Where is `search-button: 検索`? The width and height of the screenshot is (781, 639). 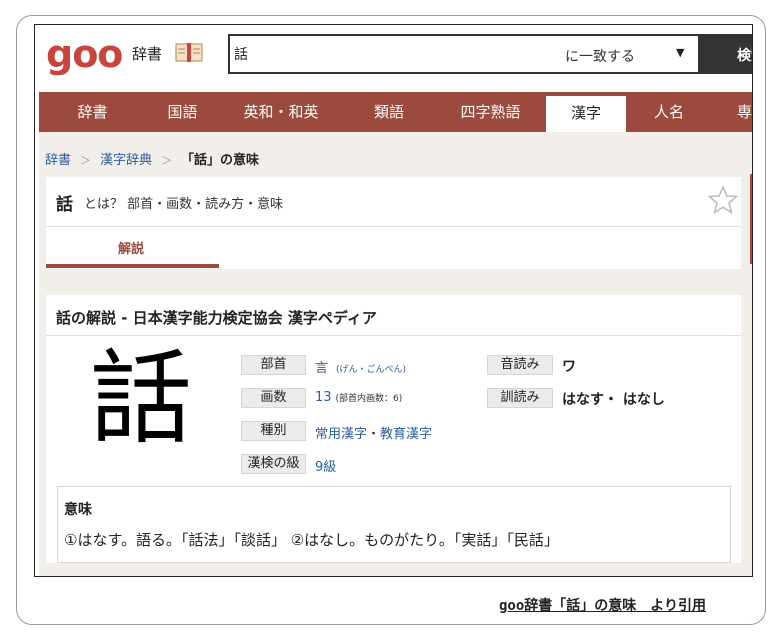
search-button: 検索 is located at coordinates (726, 54).